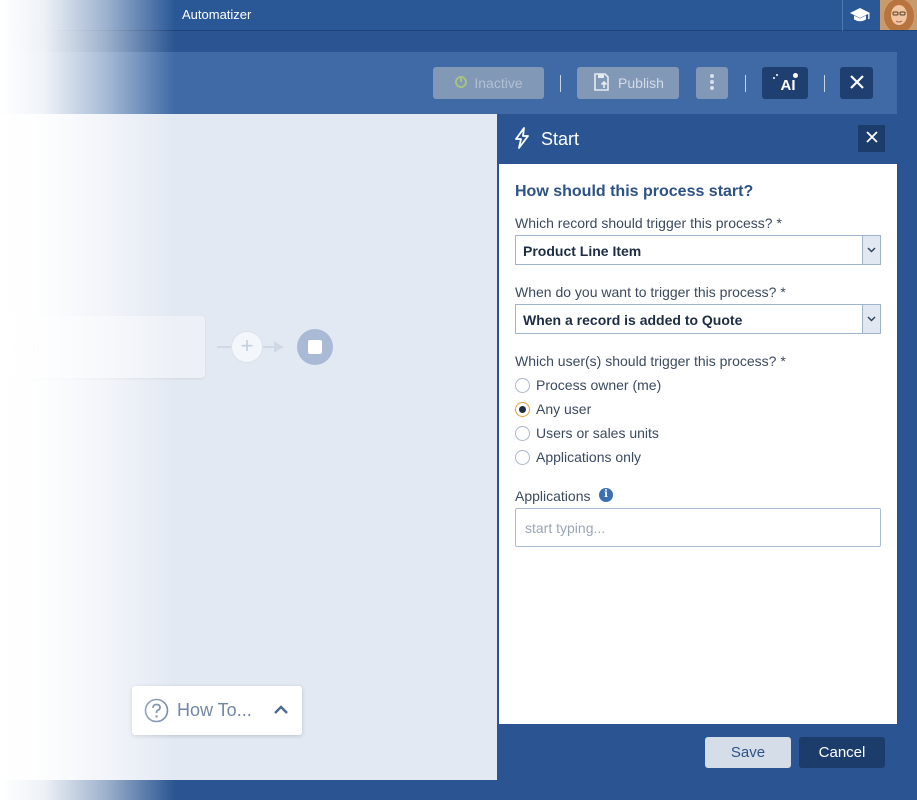 This screenshot has width=917, height=800. What do you see at coordinates (698, 527) in the screenshot?
I see `applications-input` at bounding box center [698, 527].